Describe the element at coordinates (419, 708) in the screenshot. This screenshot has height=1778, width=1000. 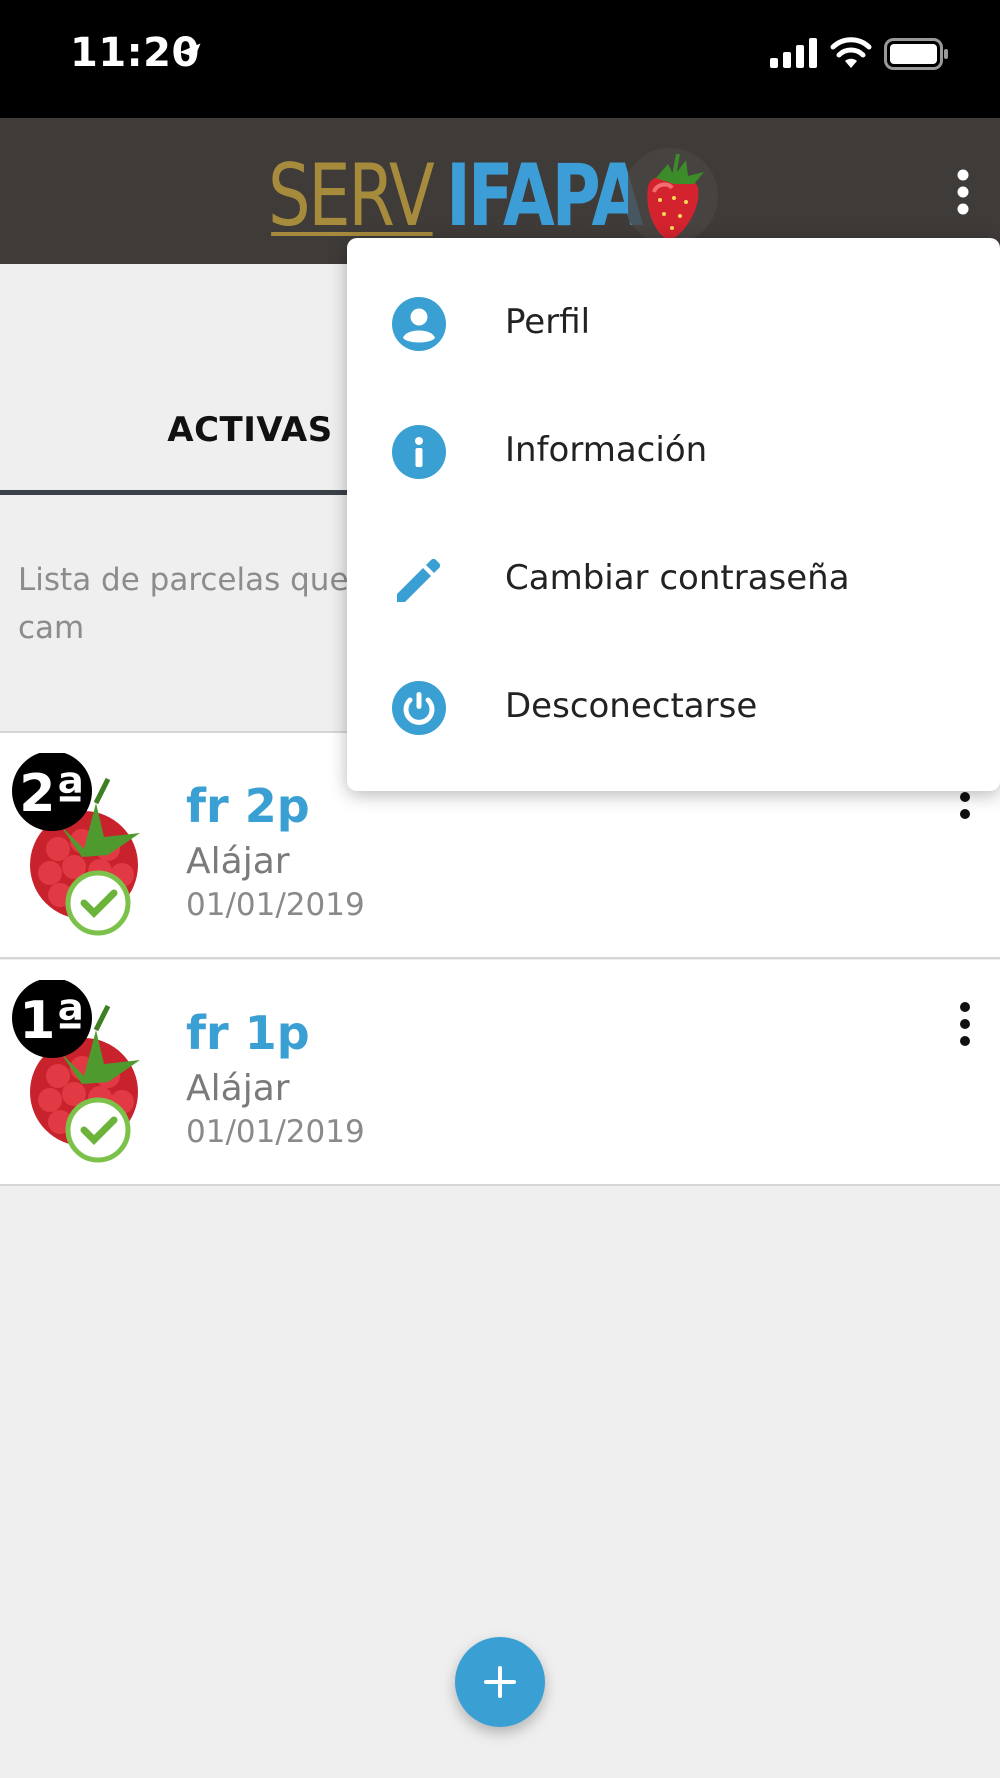
I see `power-icon` at that location.